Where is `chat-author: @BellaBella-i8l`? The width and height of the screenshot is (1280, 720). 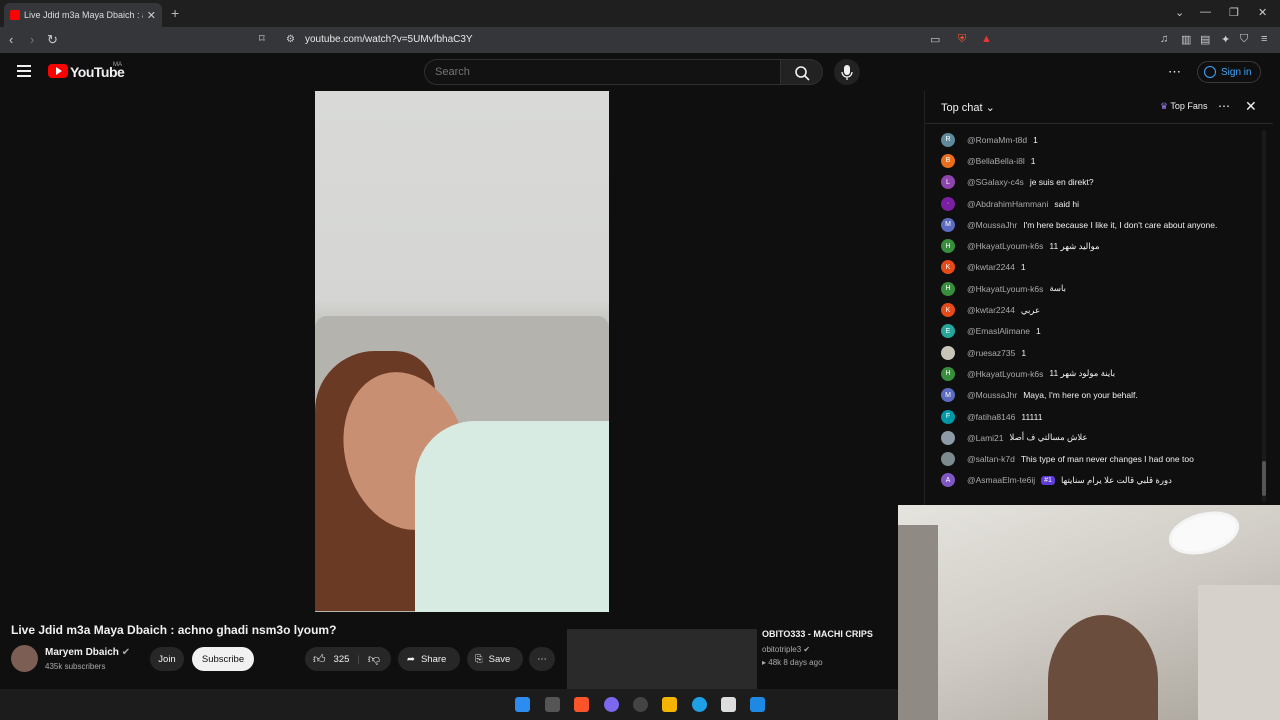 chat-author: @BellaBella-i8l is located at coordinates (996, 161).